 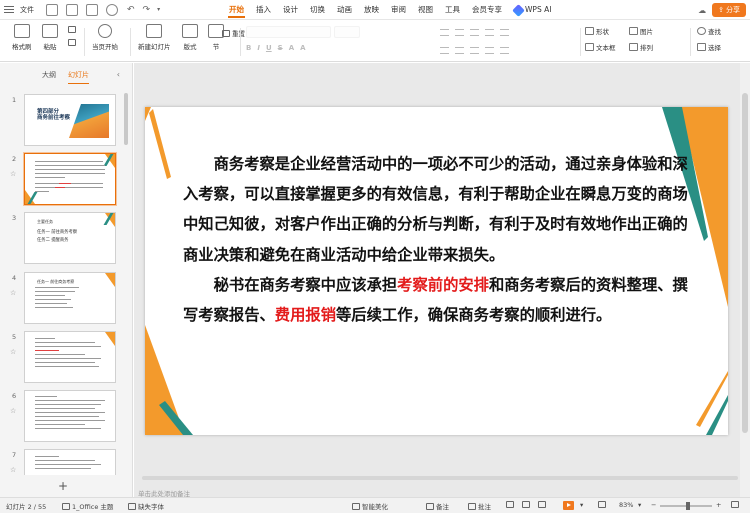 I want to click on numbering-icon, so click(x=459, y=32).